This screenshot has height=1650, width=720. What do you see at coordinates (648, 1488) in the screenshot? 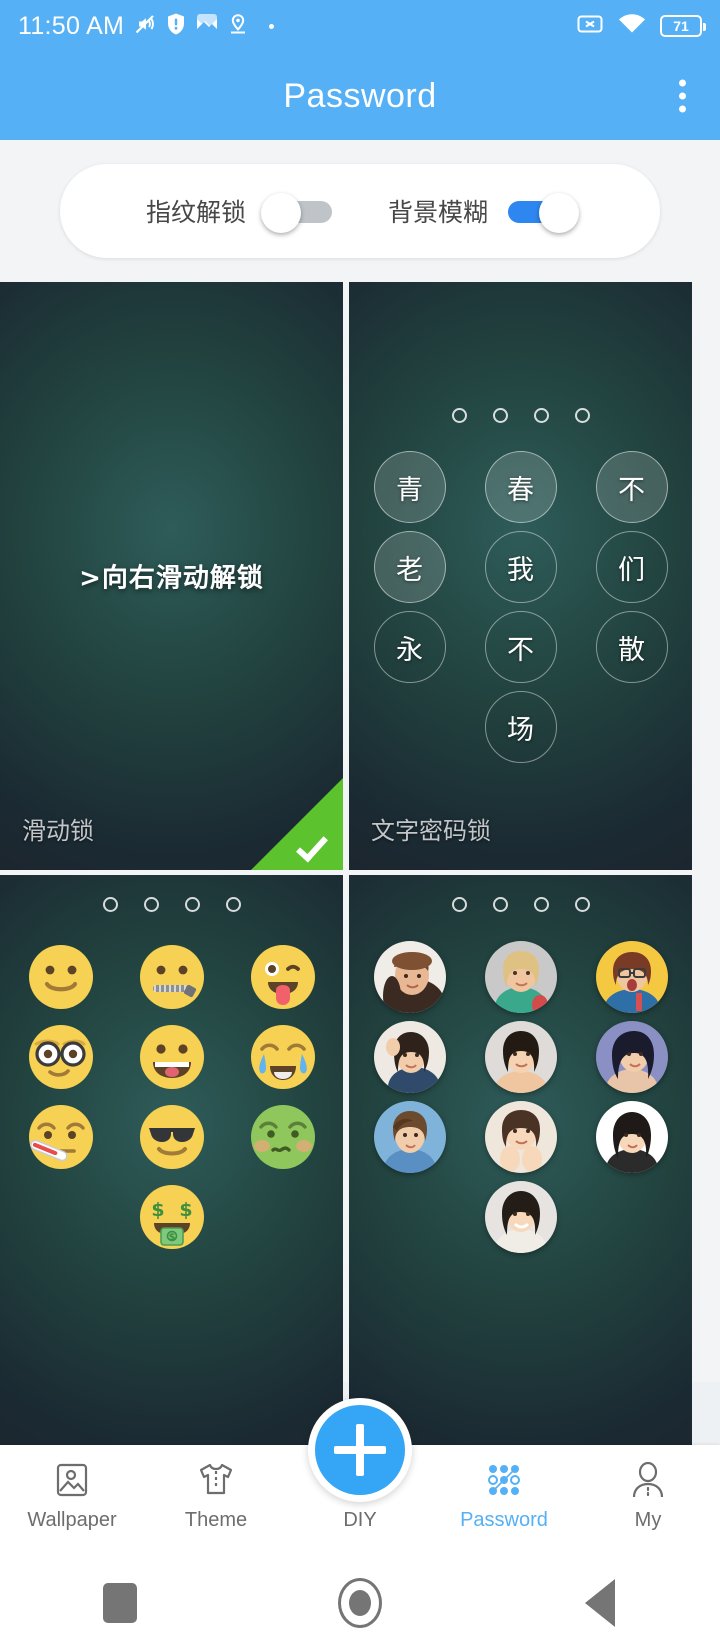
I see `nav-item-my: My` at bounding box center [648, 1488].